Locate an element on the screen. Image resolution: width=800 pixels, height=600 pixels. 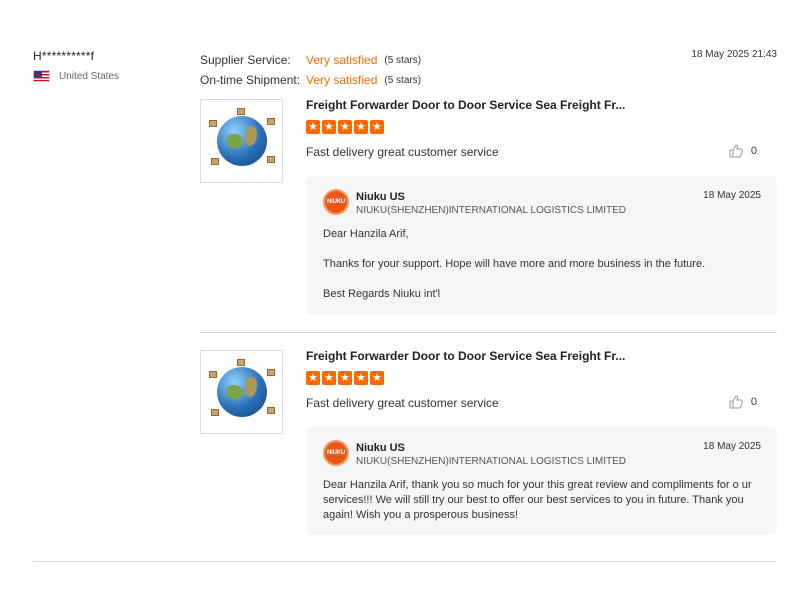
rating-label: Supplier Service: is located at coordinates (245, 60).